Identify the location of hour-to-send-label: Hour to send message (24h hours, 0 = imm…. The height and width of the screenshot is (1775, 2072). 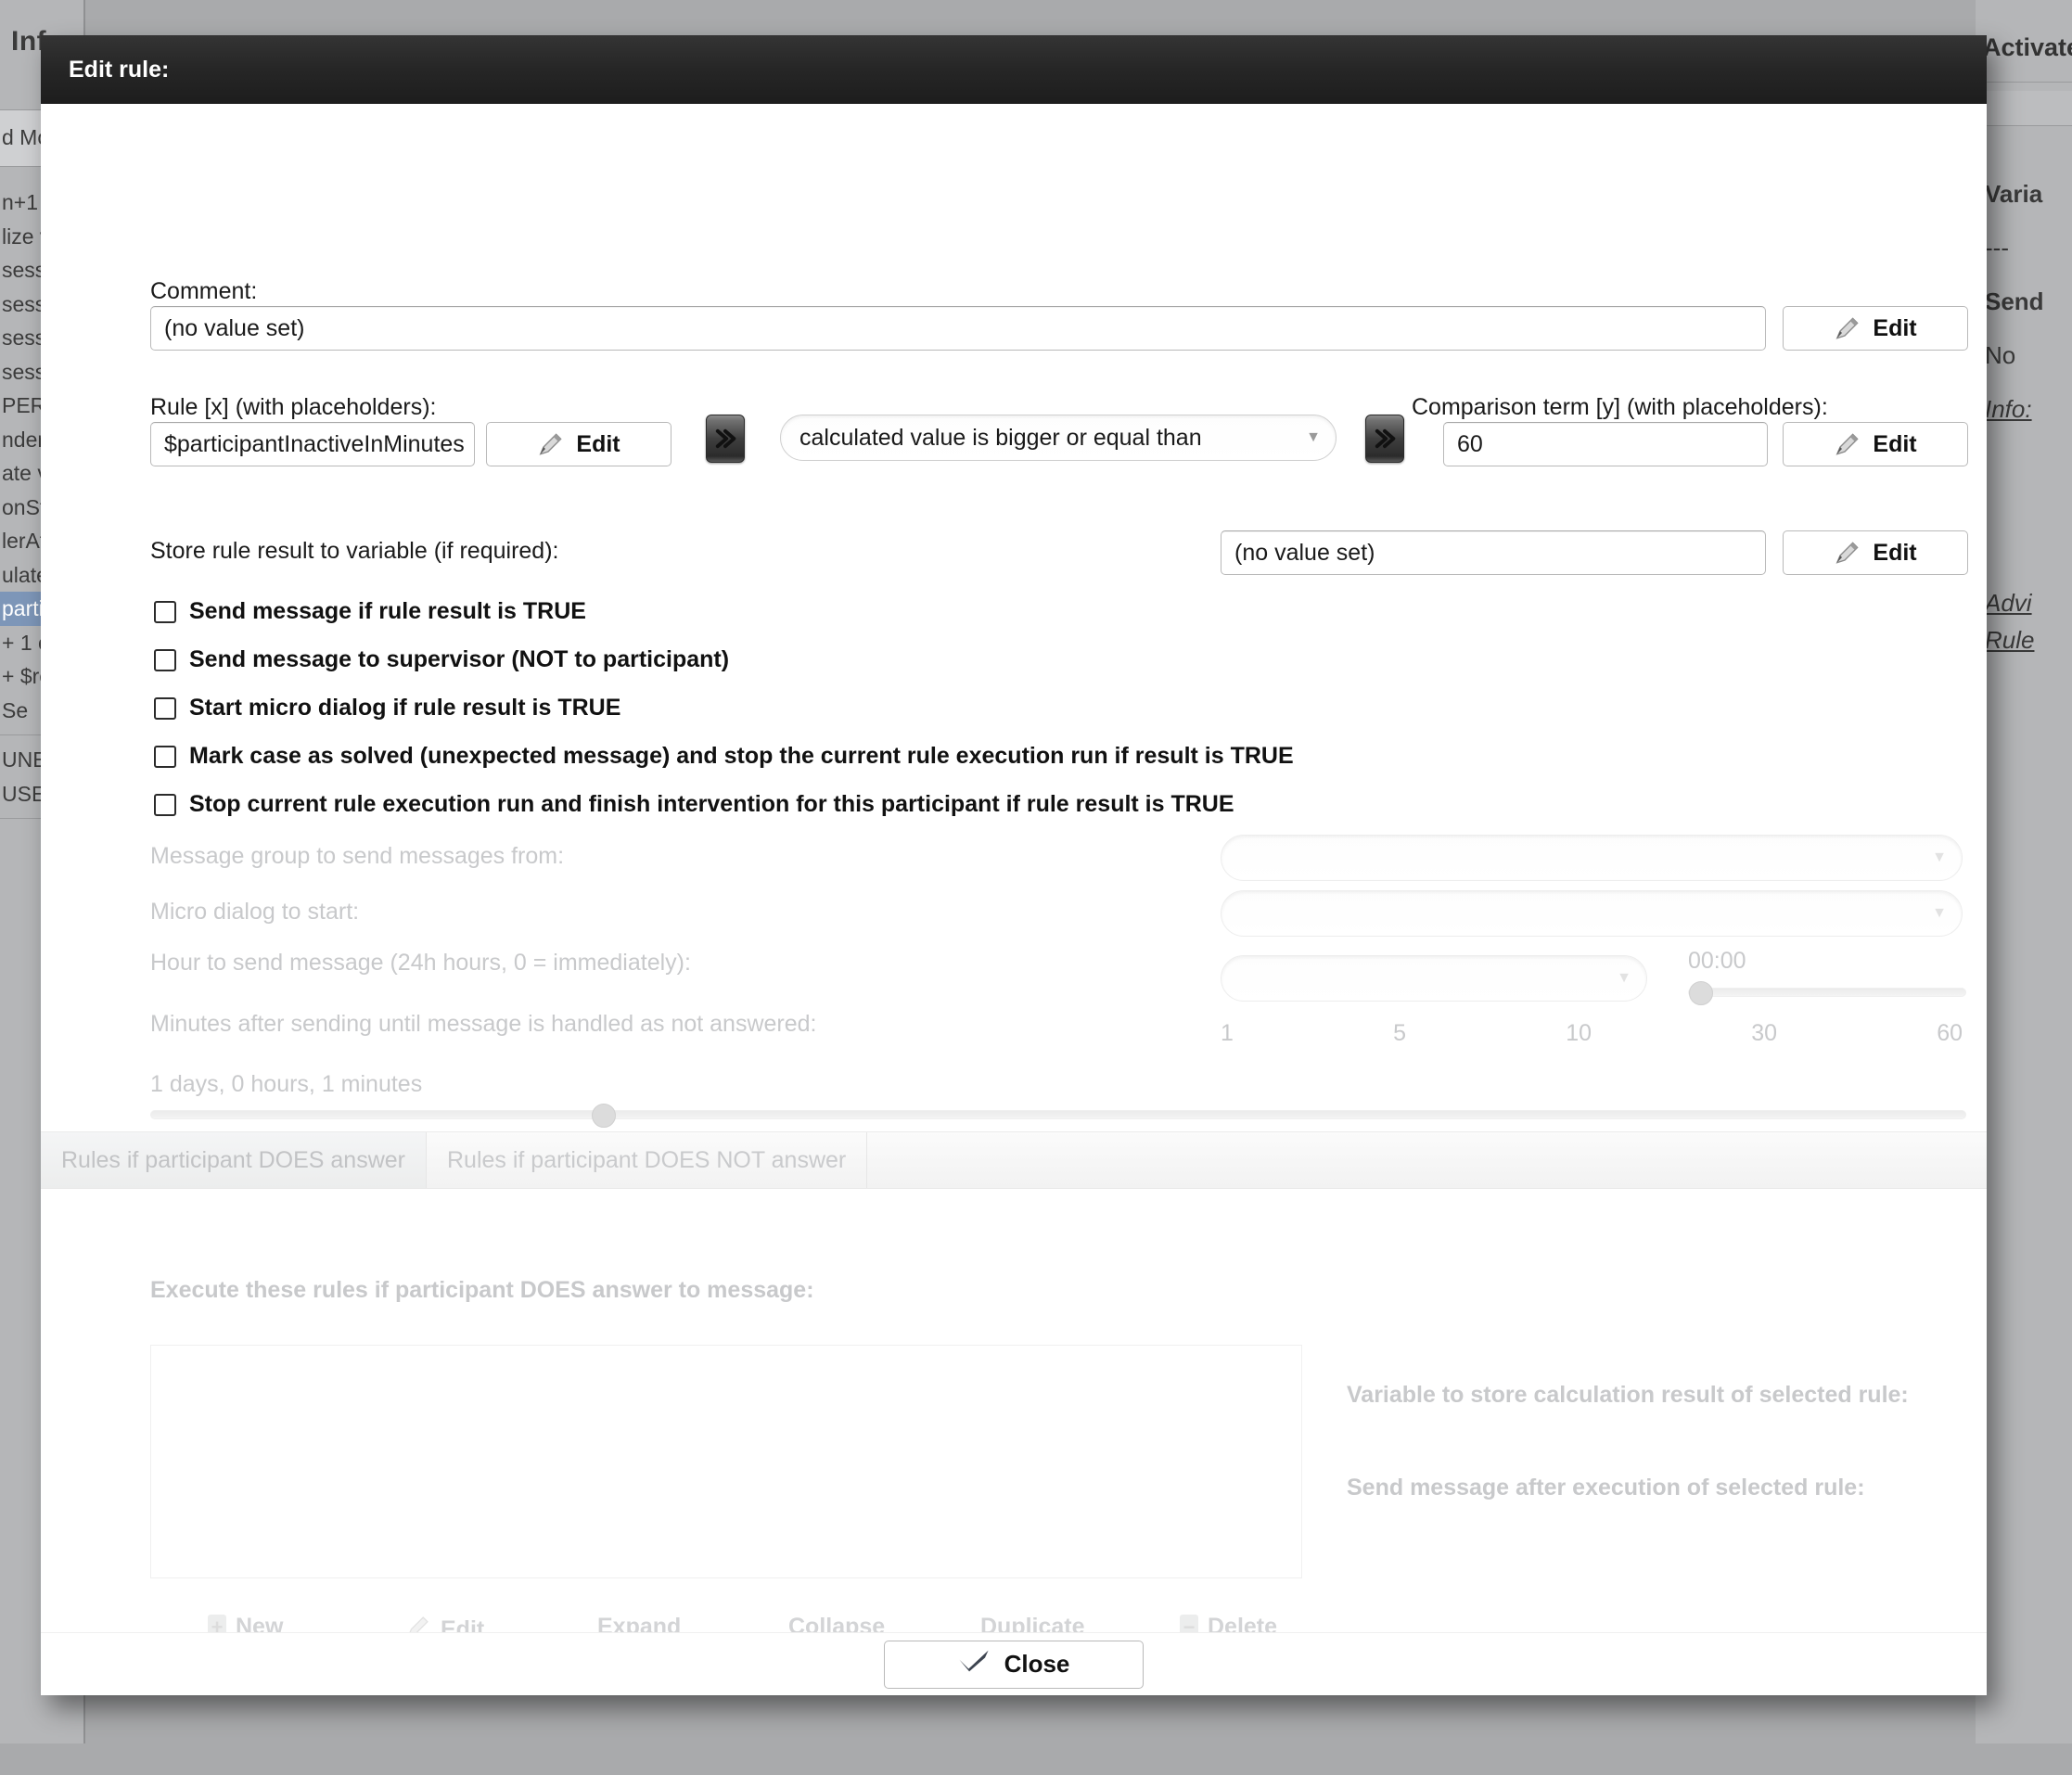
(420, 963).